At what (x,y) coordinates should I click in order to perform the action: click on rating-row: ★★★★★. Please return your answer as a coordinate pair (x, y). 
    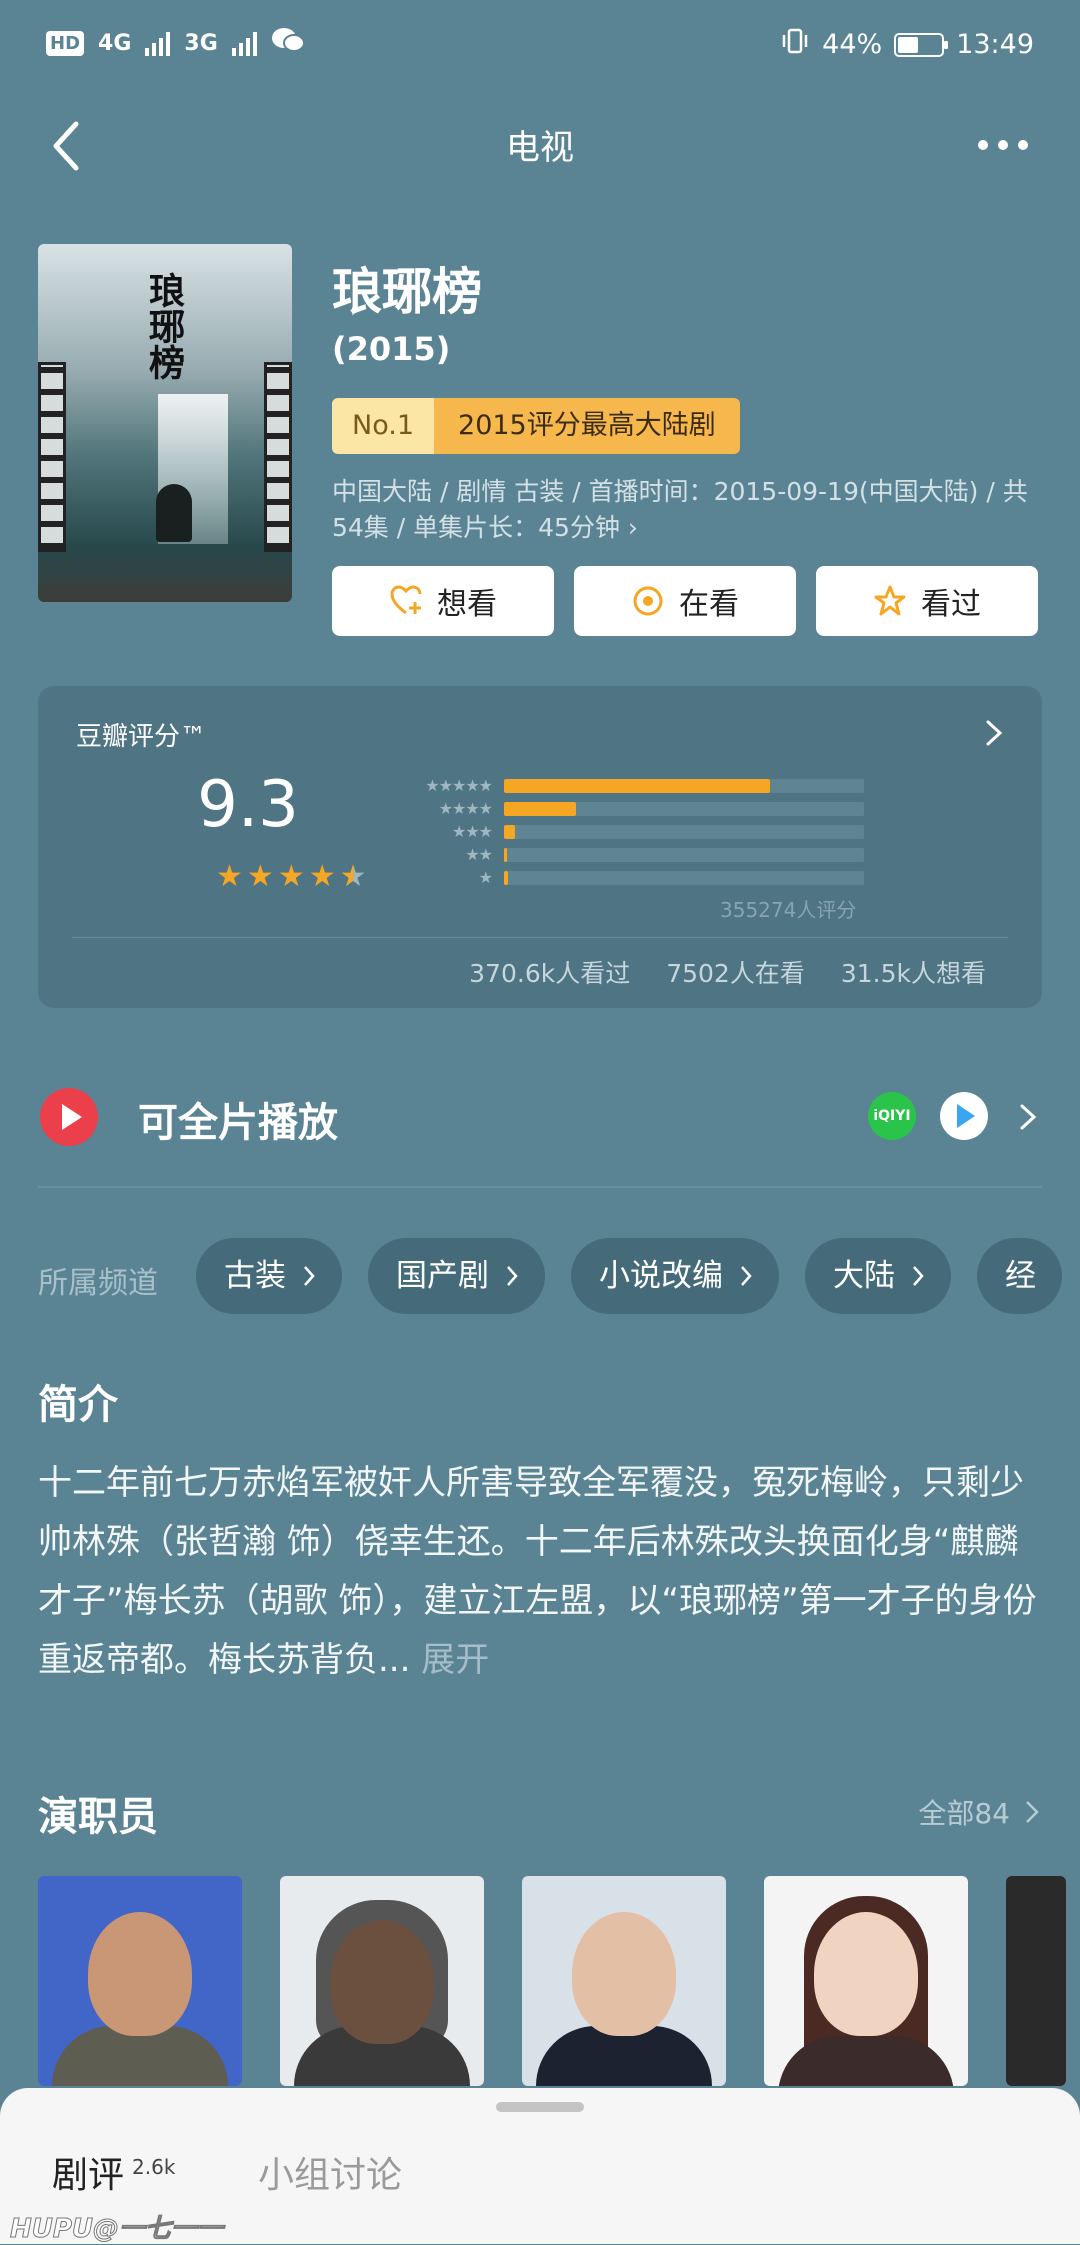
    Looking at the image, I should click on (632, 785).